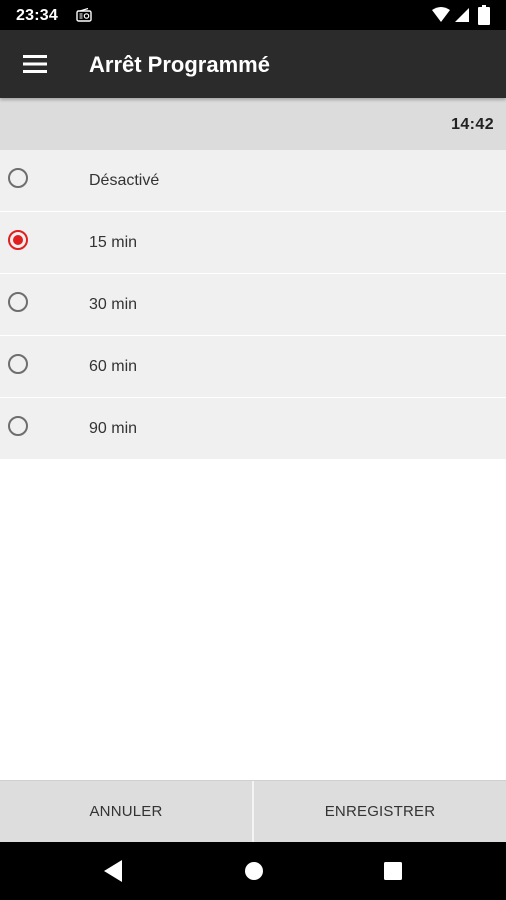  What do you see at coordinates (113, 242) in the screenshot?
I see `option-label: 15 min` at bounding box center [113, 242].